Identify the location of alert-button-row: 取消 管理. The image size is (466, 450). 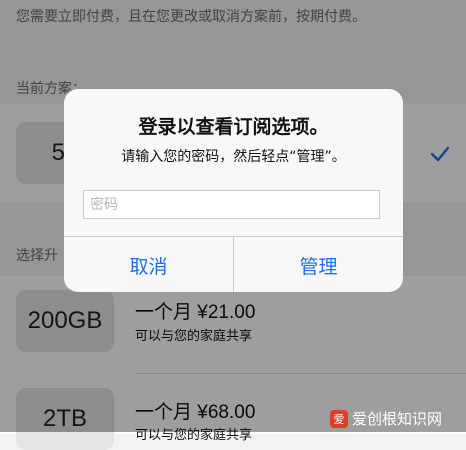
(233, 264).